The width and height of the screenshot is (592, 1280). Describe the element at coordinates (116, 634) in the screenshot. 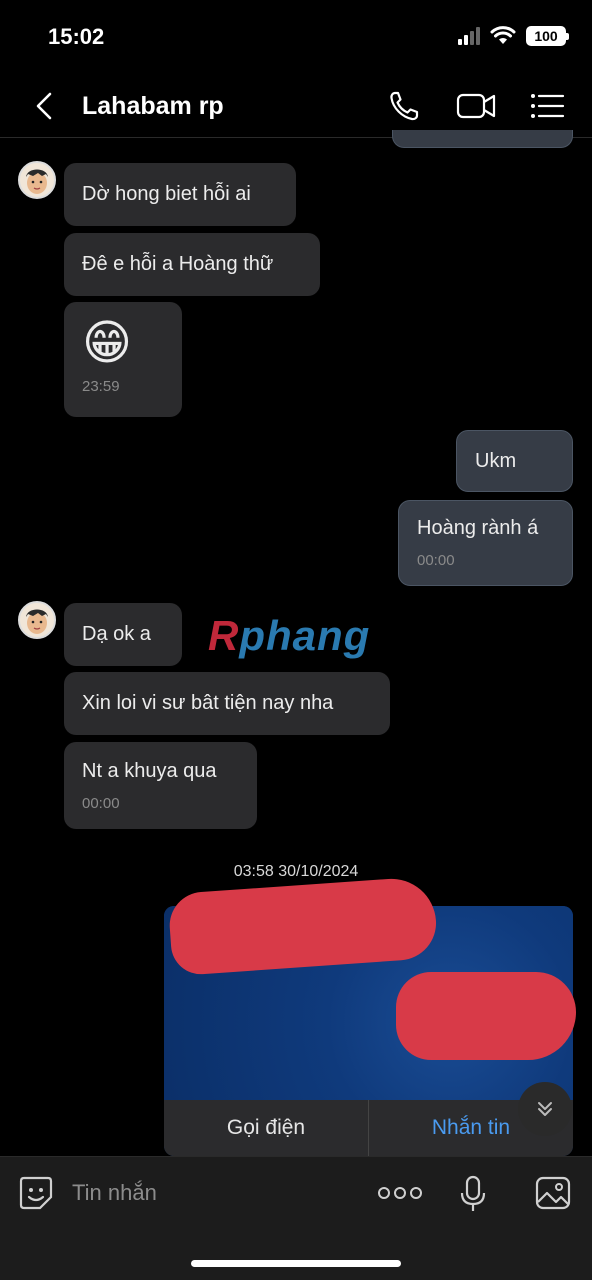

I see `message-text: Dạ ok a` at that location.